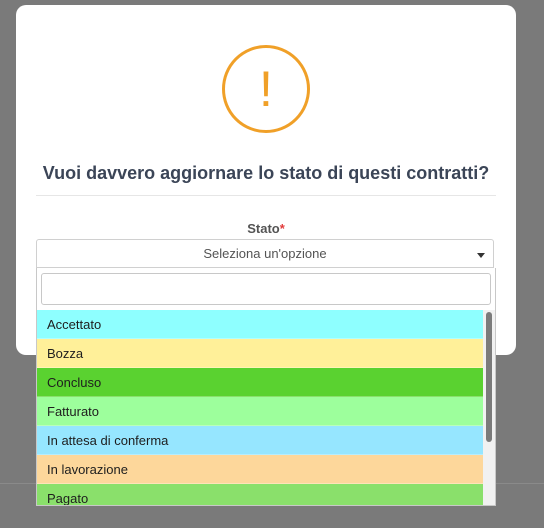  What do you see at coordinates (260, 324) in the screenshot?
I see `dropdown-option: Accettato` at bounding box center [260, 324].